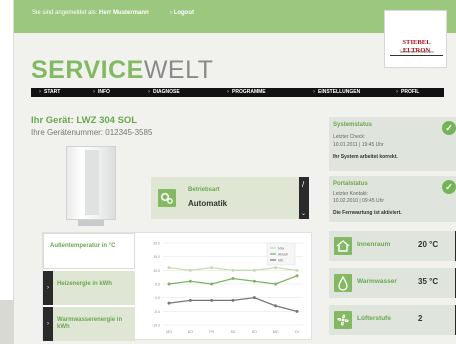  I want to click on luefterstufe-value: 2, so click(420, 318).